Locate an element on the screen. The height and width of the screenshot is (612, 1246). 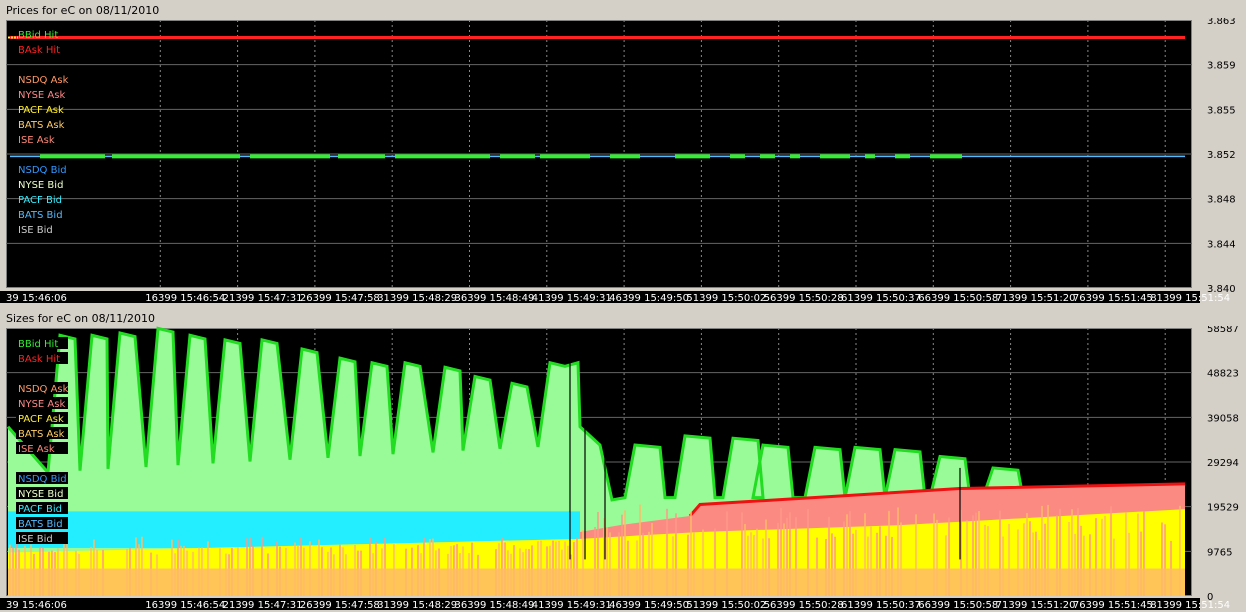
price-y-tick: 3.863 is located at coordinates (1221, 22).